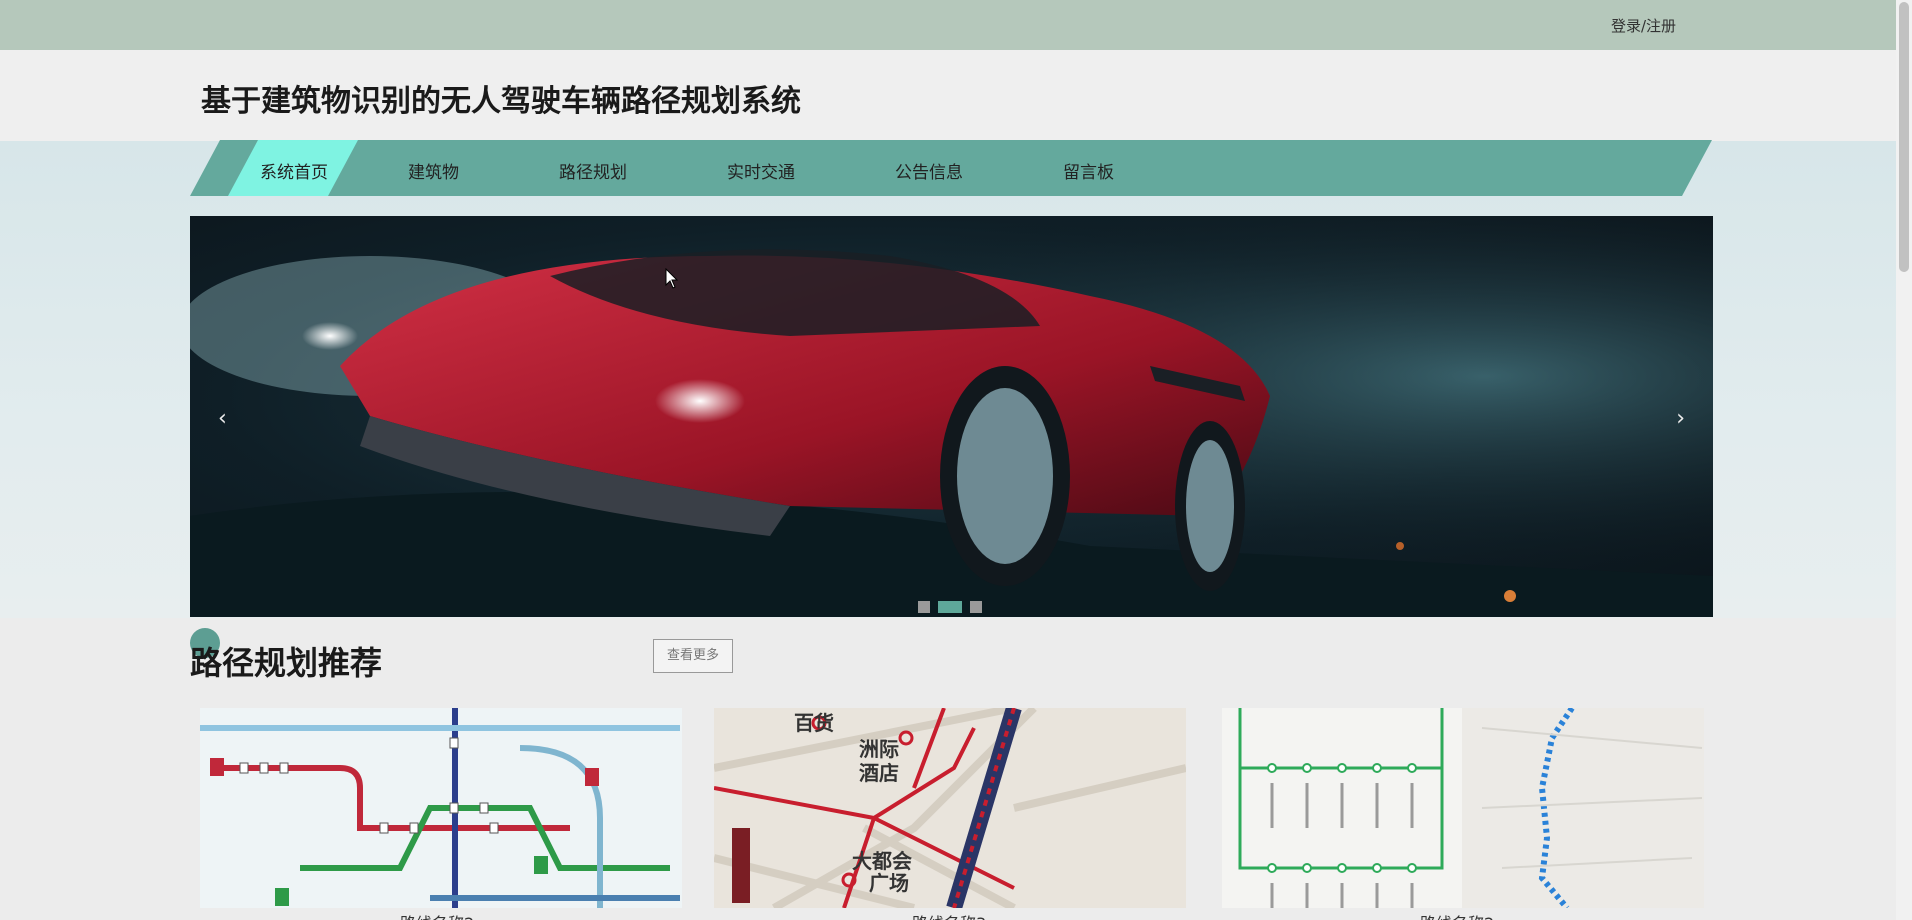 This screenshot has height=920, width=1912. I want to click on svg-text: 酒店, so click(879, 773).